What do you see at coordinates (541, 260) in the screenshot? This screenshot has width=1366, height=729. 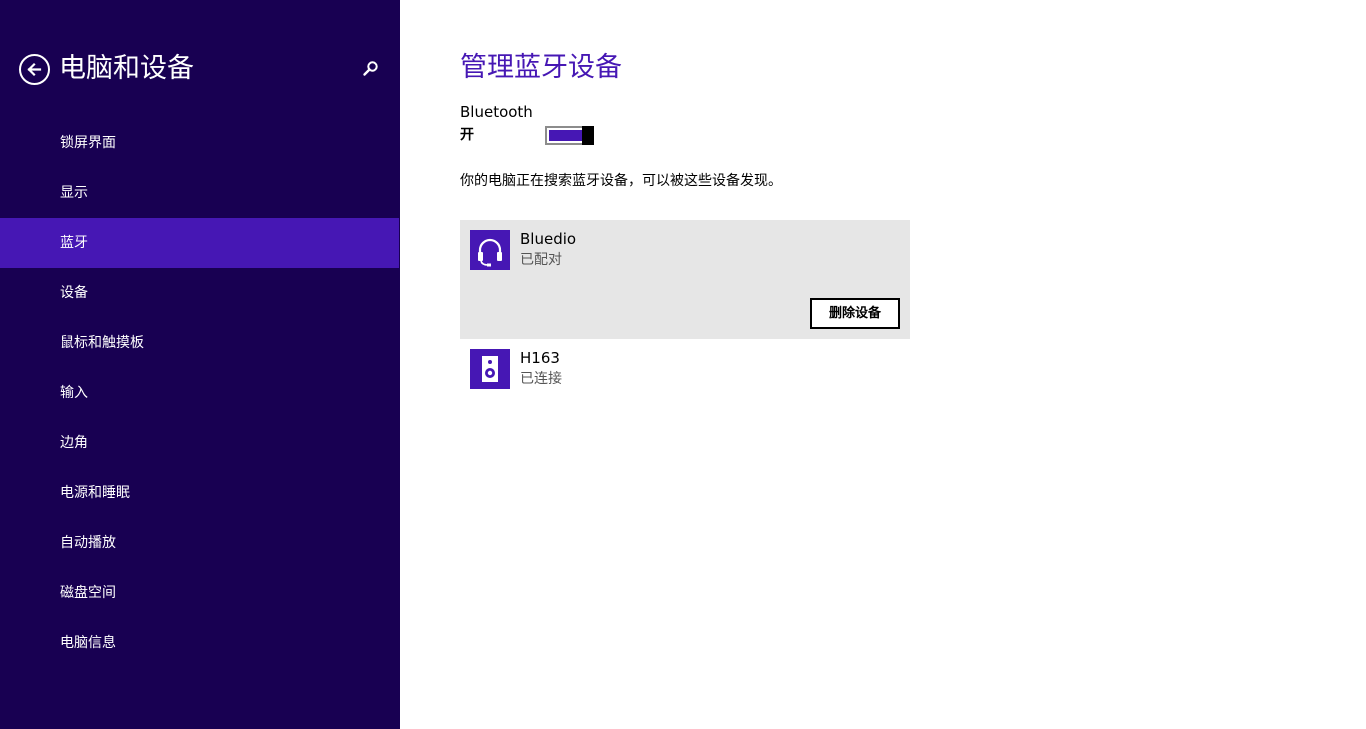 I see `device-status: 已配对` at bounding box center [541, 260].